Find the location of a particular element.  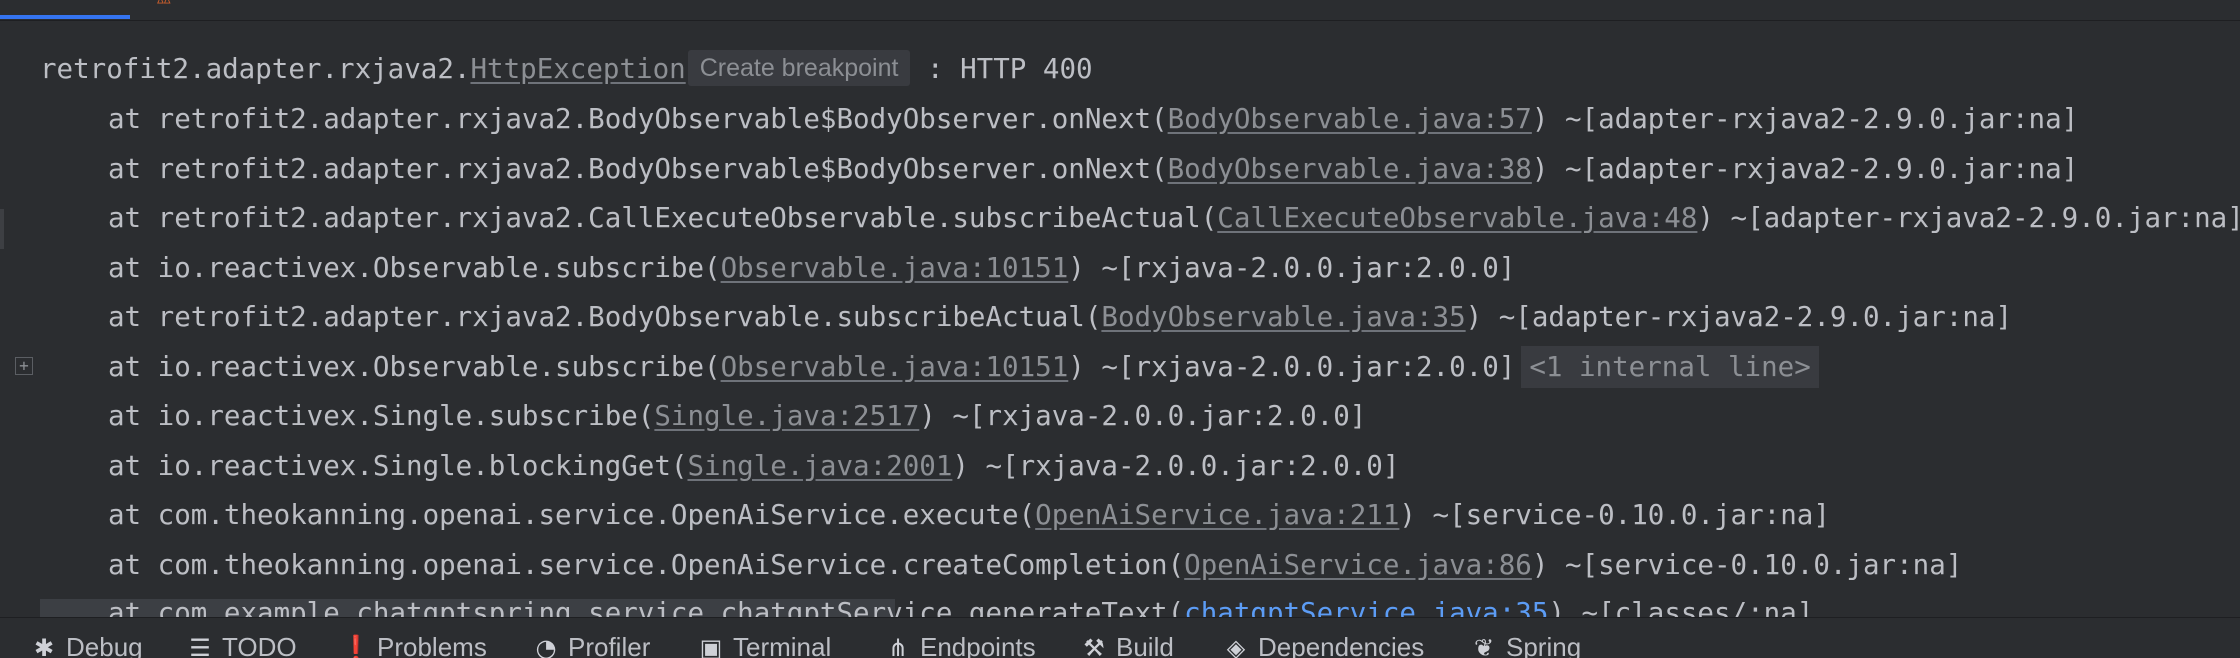

run-icon: ᐞᐞ is located at coordinates (163, 6).